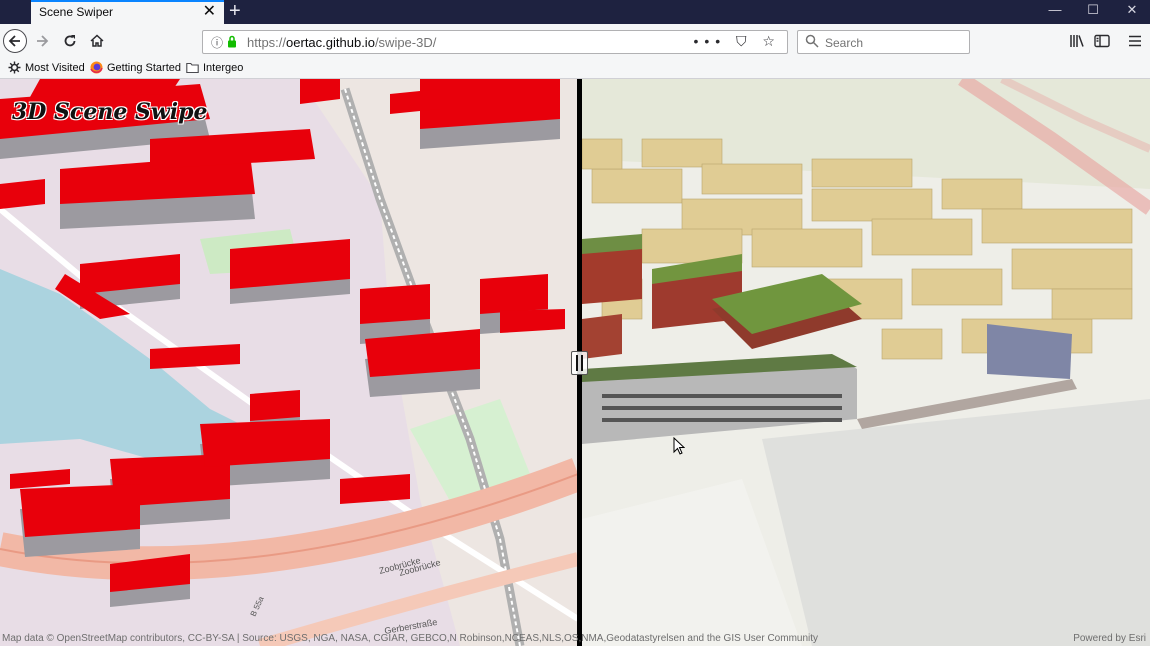  I want to click on bookmark-most-visited: Most Visited, so click(46, 67).